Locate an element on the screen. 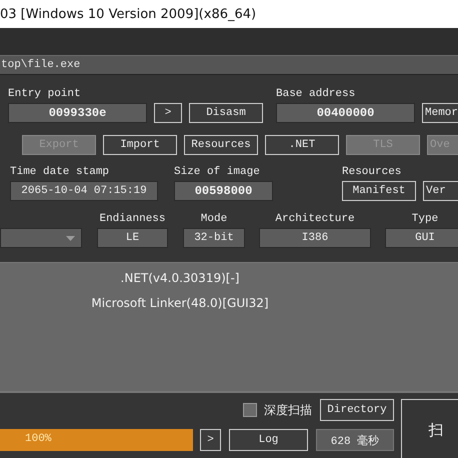  elapsed-time: 628 毫秒 is located at coordinates (355, 440).